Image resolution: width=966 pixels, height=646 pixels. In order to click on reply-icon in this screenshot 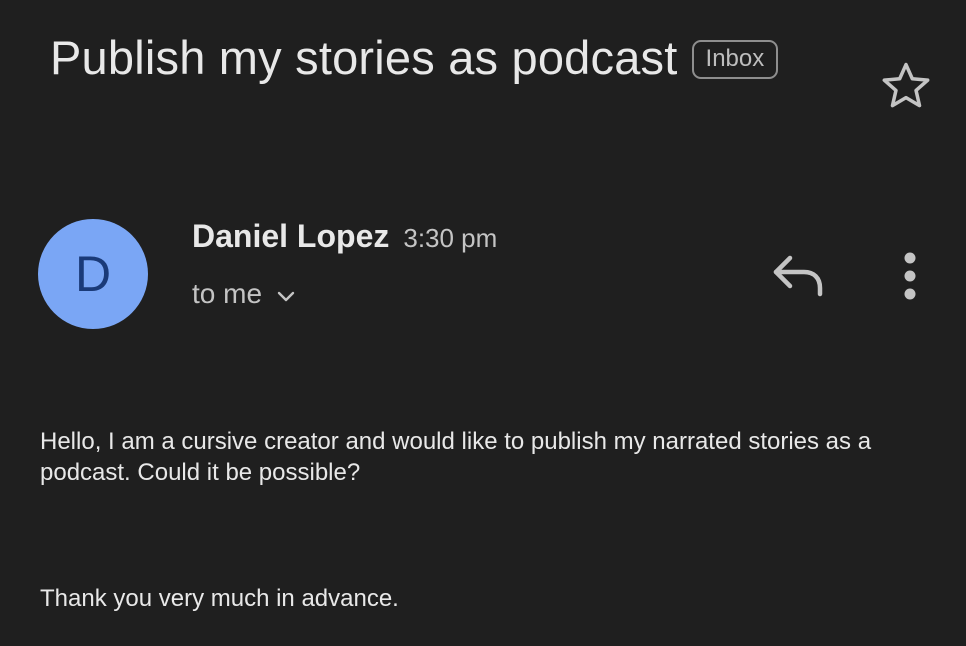, I will do `click(798, 275)`.